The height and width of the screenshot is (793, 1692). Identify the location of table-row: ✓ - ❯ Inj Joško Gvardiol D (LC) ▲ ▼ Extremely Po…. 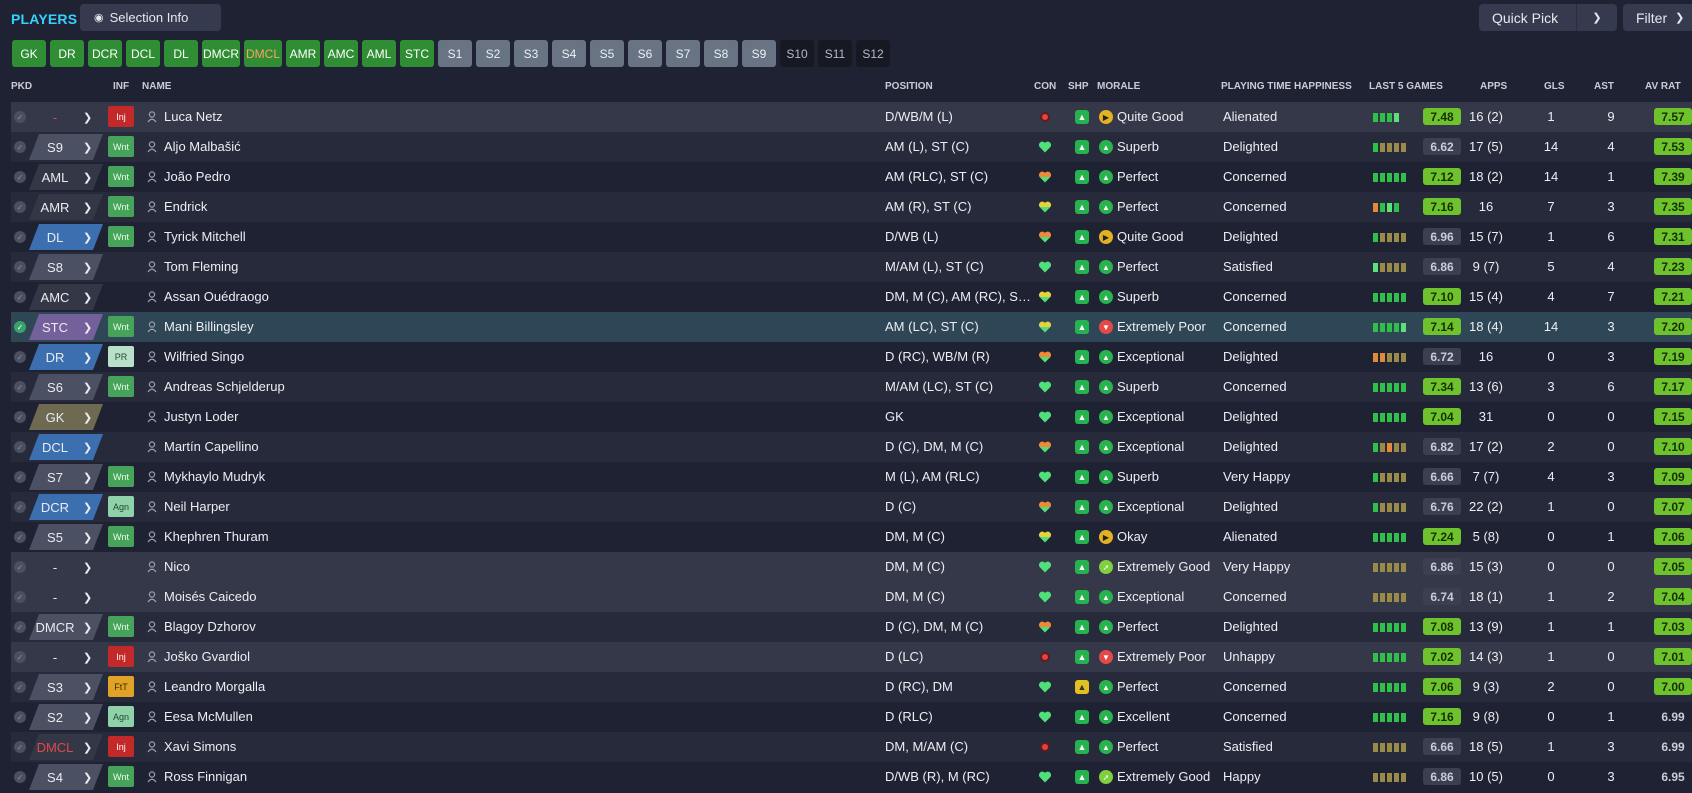
(851, 657).